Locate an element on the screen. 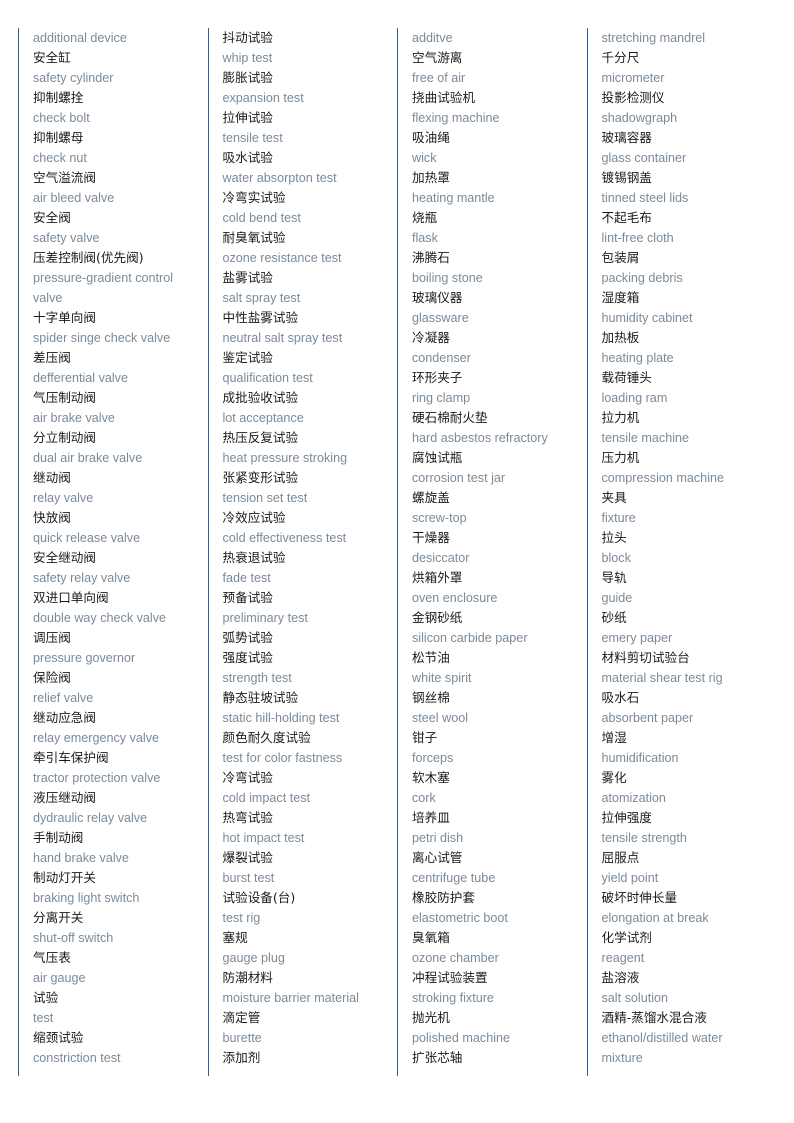 The width and height of the screenshot is (794, 1123). term-english: emery paper is located at coordinates (637, 638).